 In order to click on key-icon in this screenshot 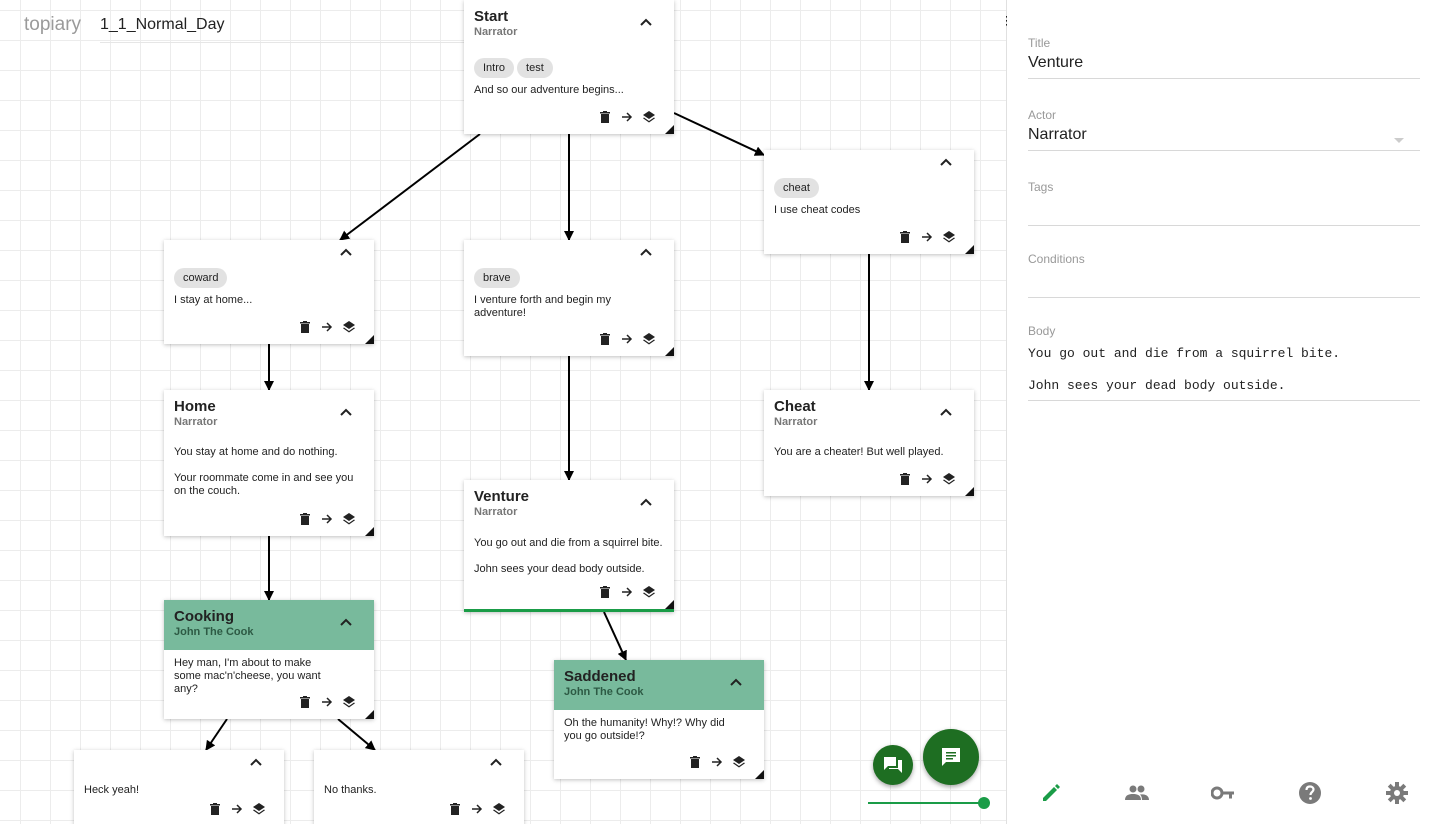, I will do `click(1223, 793)`.